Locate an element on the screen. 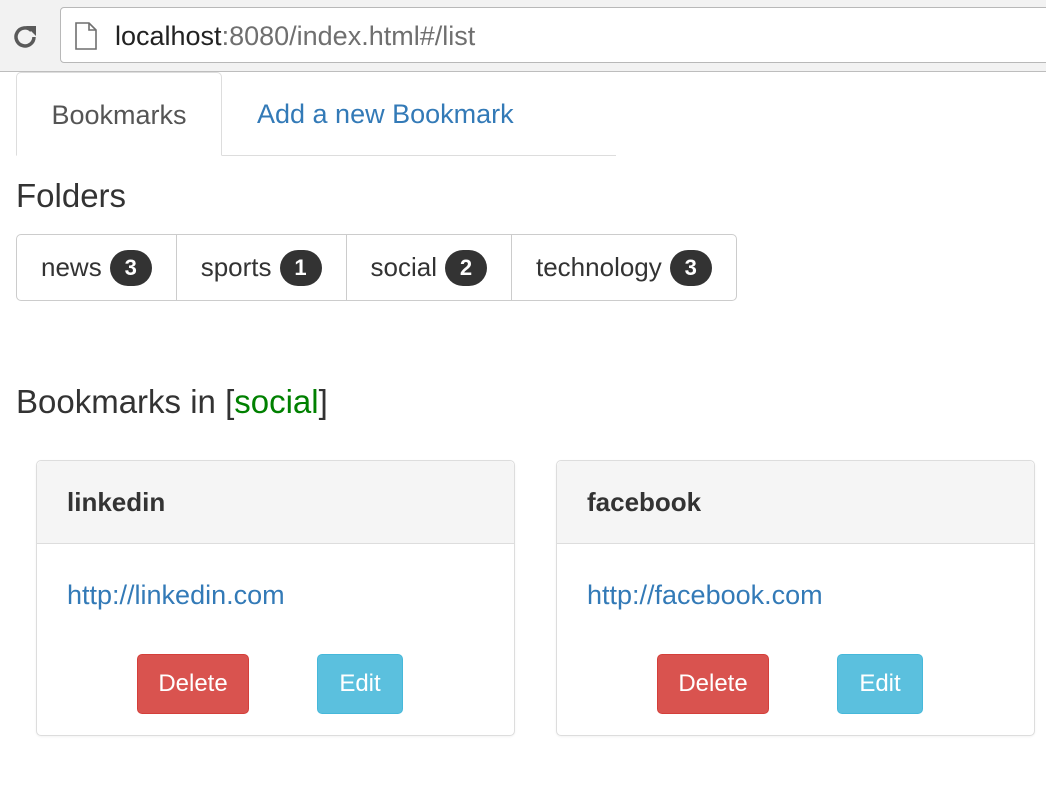 This screenshot has width=1046, height=790. bookmark-url-link: http://facebook.com is located at coordinates (705, 595).